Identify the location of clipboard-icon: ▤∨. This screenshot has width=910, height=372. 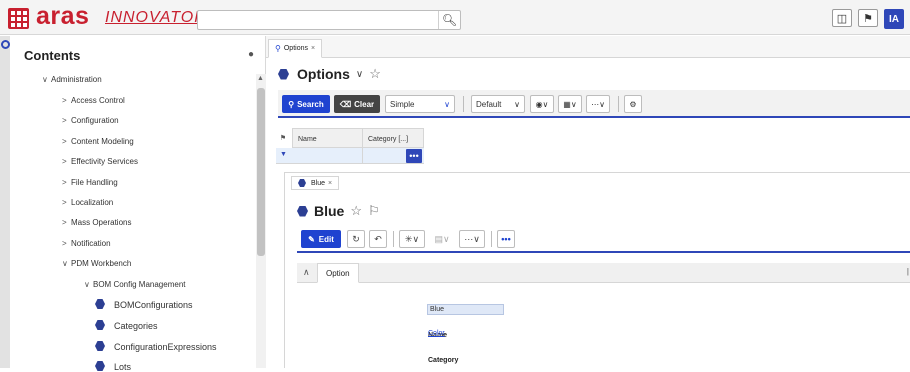
(442, 239).